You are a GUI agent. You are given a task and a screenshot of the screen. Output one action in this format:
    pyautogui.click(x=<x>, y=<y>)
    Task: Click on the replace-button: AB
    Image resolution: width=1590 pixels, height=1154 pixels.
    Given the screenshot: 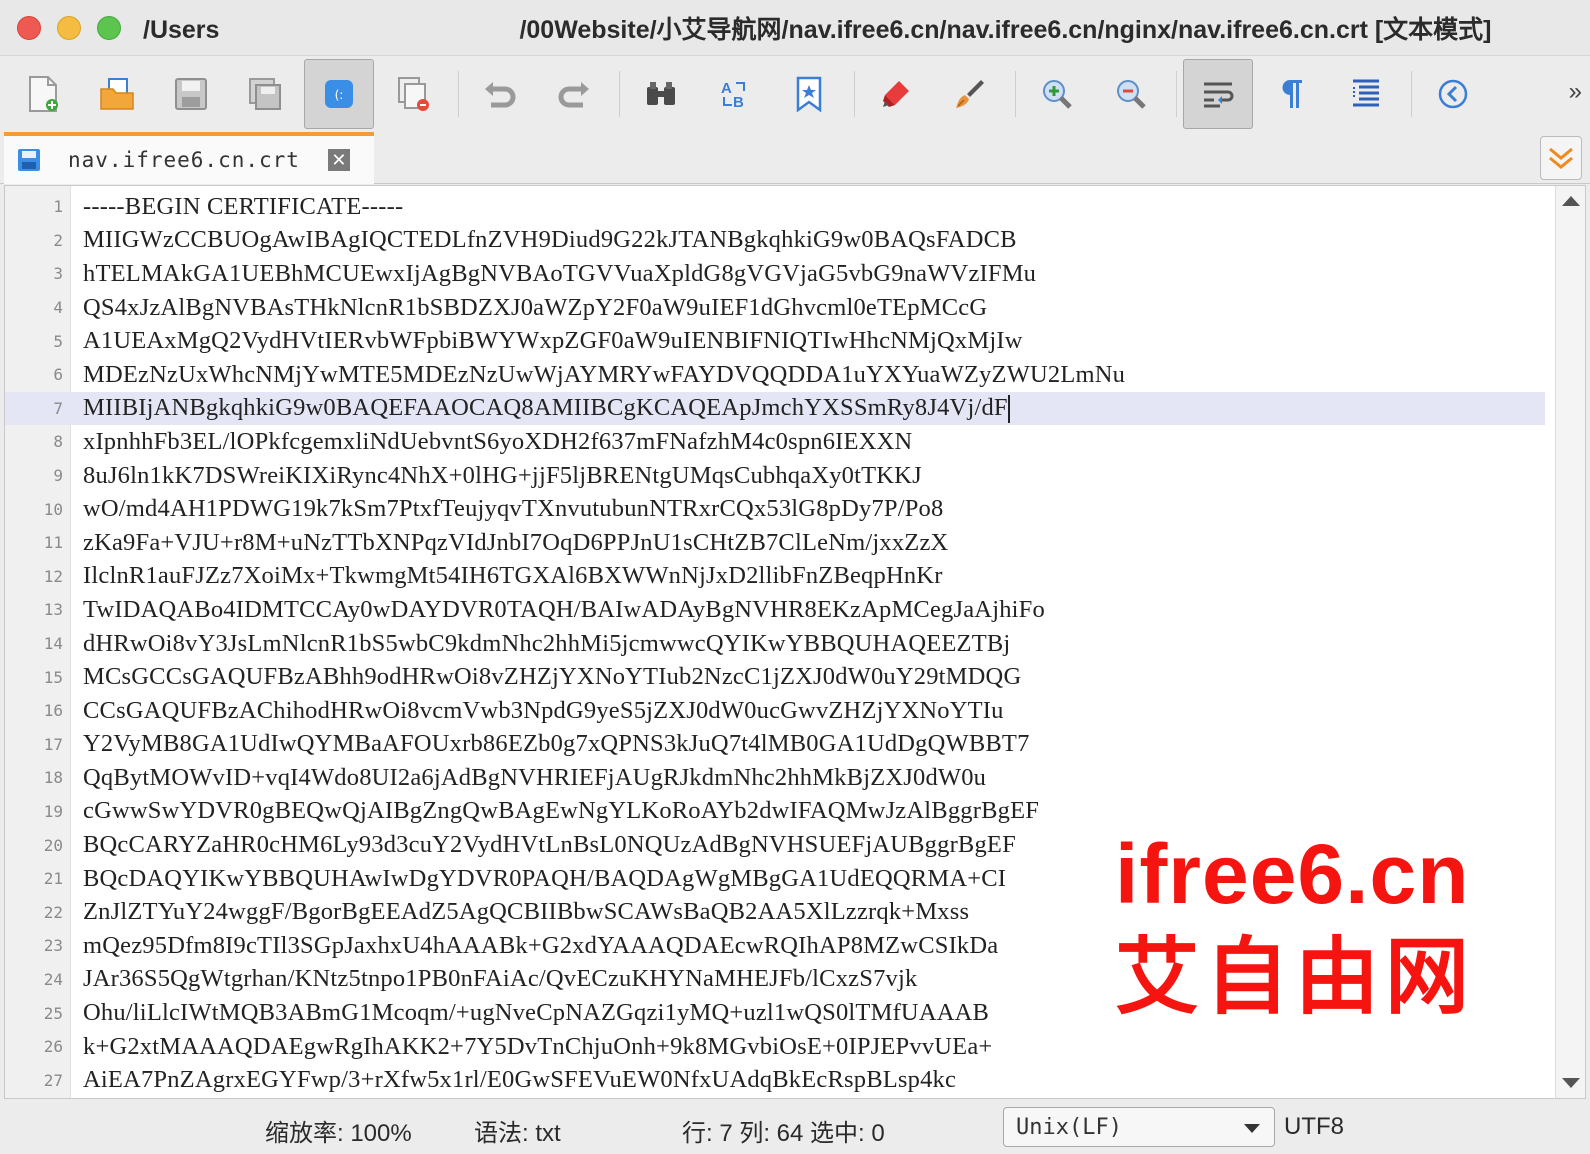 What is the action you would take?
    pyautogui.click(x=735, y=94)
    